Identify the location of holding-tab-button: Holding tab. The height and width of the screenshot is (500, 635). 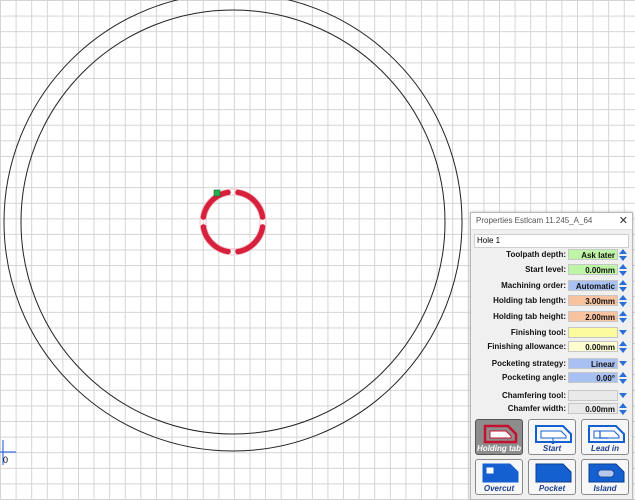
(499, 437).